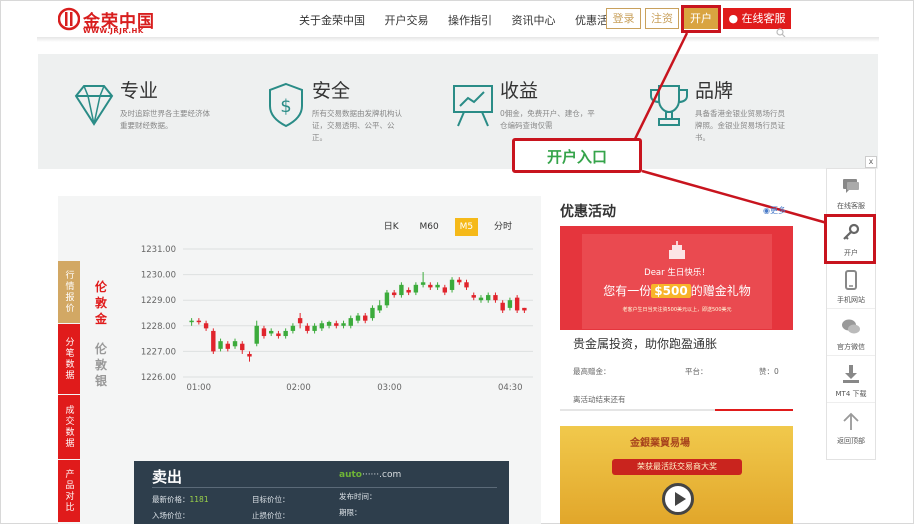 Image resolution: width=914 pixels, height=524 pixels. What do you see at coordinates (69, 292) in the screenshot?
I see `side-tab-quotes: 行情报价` at bounding box center [69, 292].